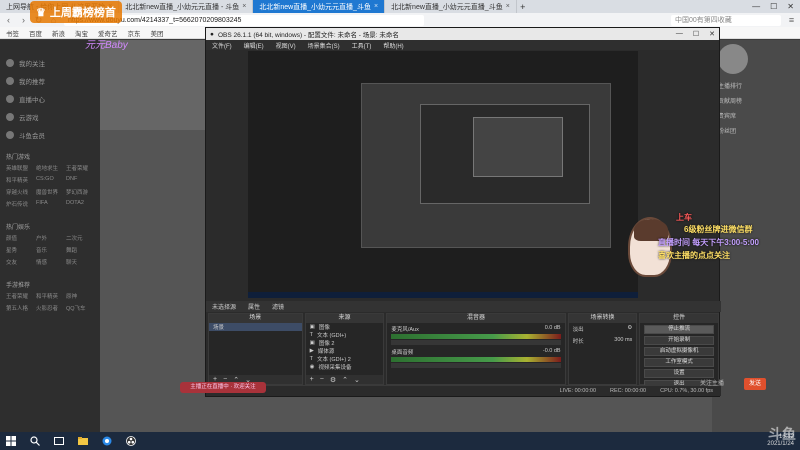  I want to click on down-icon: ⌄, so click(357, 380).